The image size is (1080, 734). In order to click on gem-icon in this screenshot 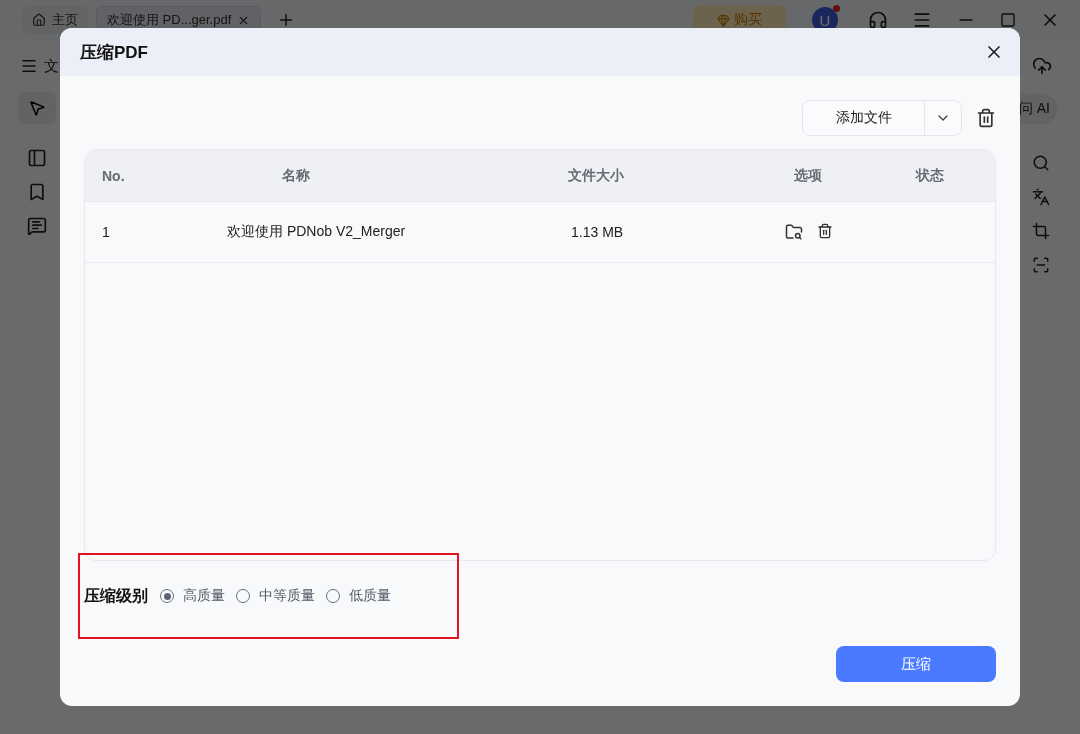, I will do `click(723, 20)`.